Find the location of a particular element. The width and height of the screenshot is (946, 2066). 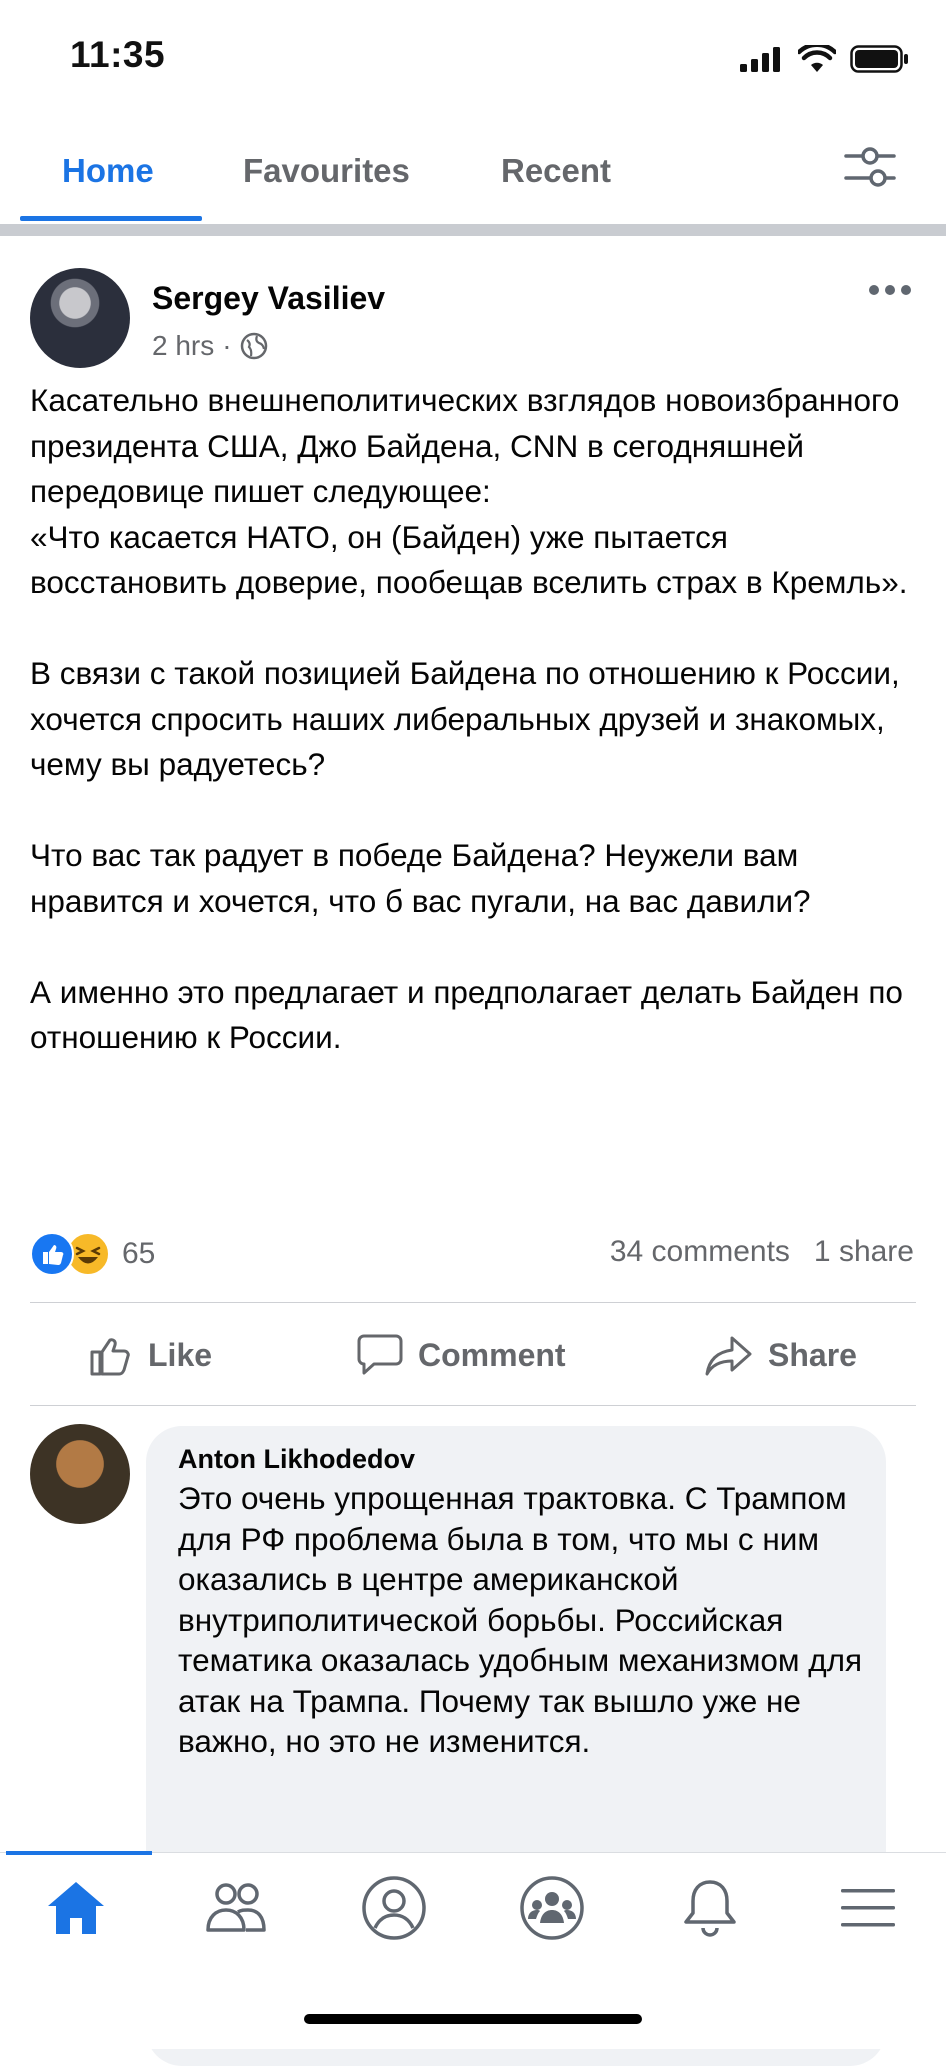

nav-friends is located at coordinates (236, 1908).